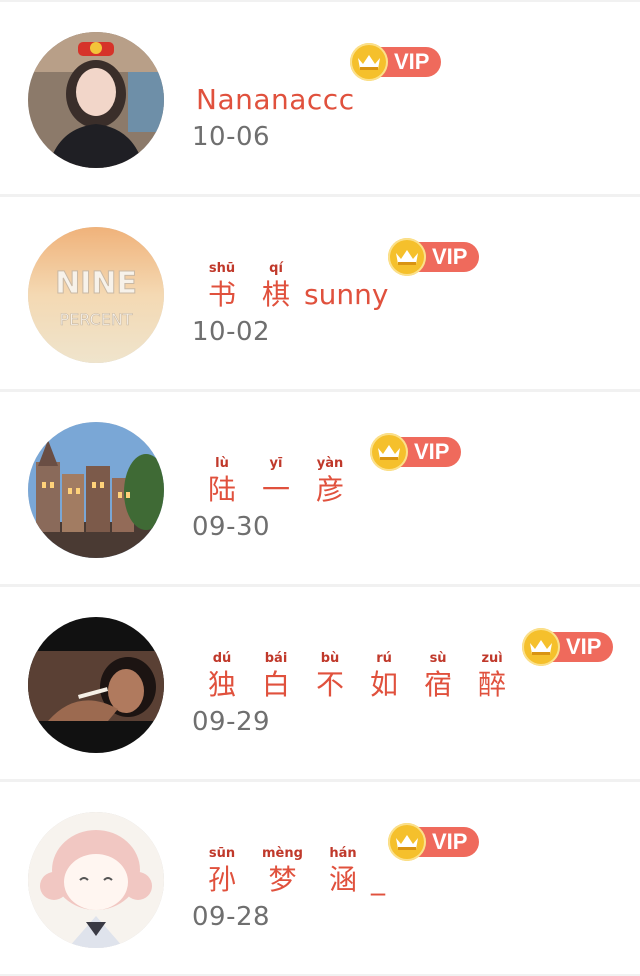 This screenshot has width=640, height=976. I want to click on user-name-text: Nananaccc, so click(275, 99).